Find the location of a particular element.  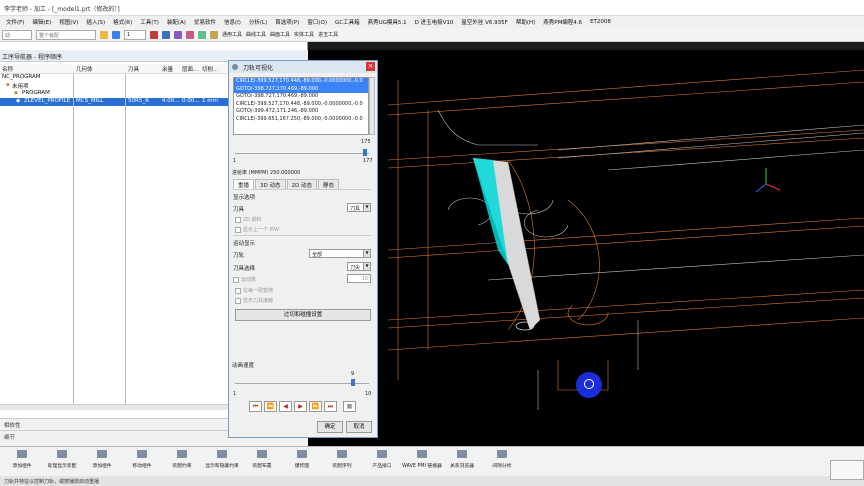

over-cut-settings-button: 过切和碰撞设置 is located at coordinates (303, 315).